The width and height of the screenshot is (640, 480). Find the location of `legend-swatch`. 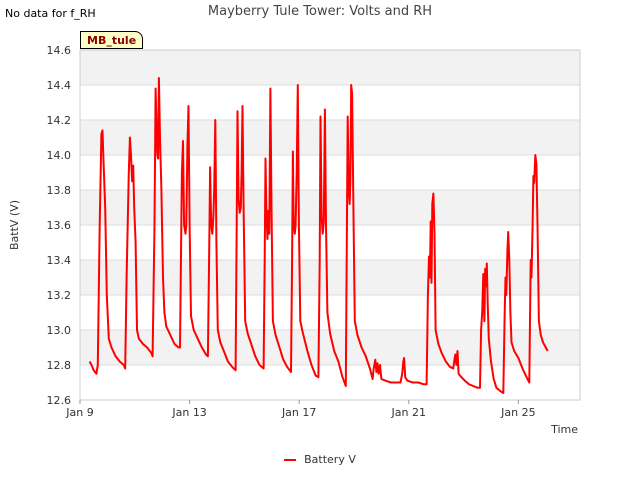

legend-swatch is located at coordinates (290, 459).